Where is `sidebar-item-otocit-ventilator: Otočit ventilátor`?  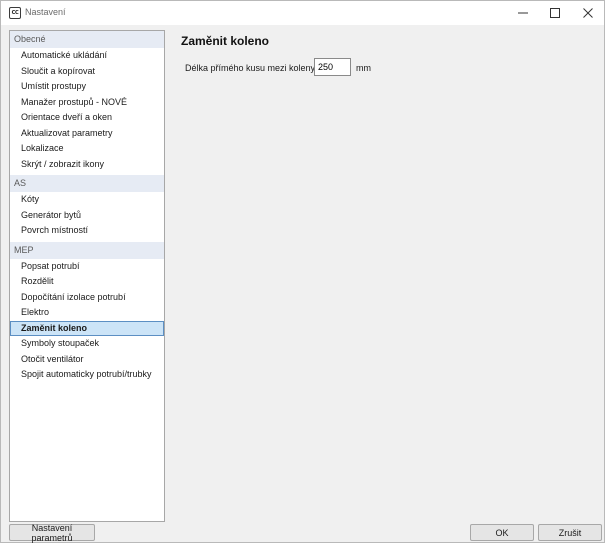
sidebar-item-otocit-ventilator: Otočit ventilátor is located at coordinates (87, 360).